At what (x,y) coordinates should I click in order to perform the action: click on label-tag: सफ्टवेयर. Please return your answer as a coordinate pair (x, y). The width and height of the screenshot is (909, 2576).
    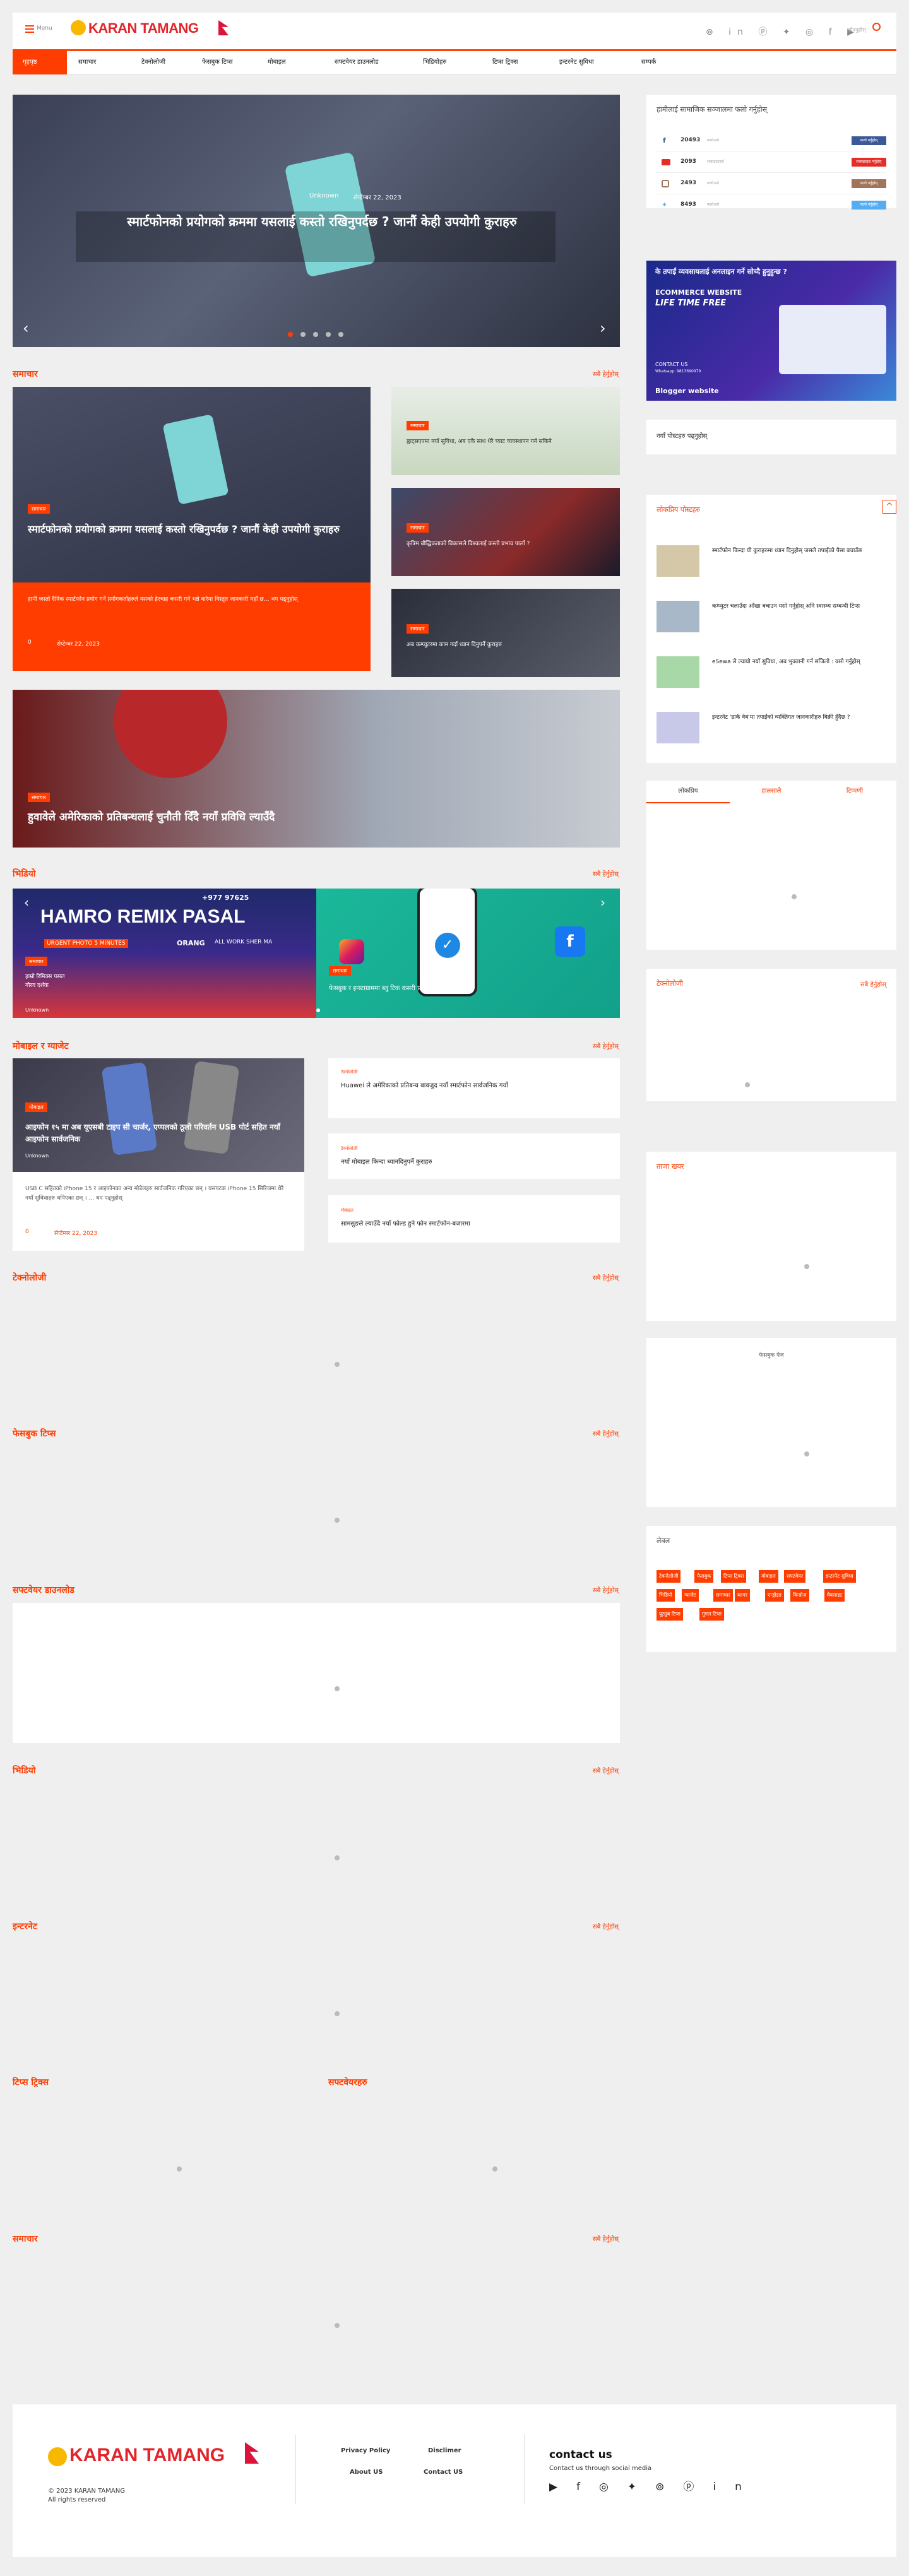
    Looking at the image, I should click on (795, 1576).